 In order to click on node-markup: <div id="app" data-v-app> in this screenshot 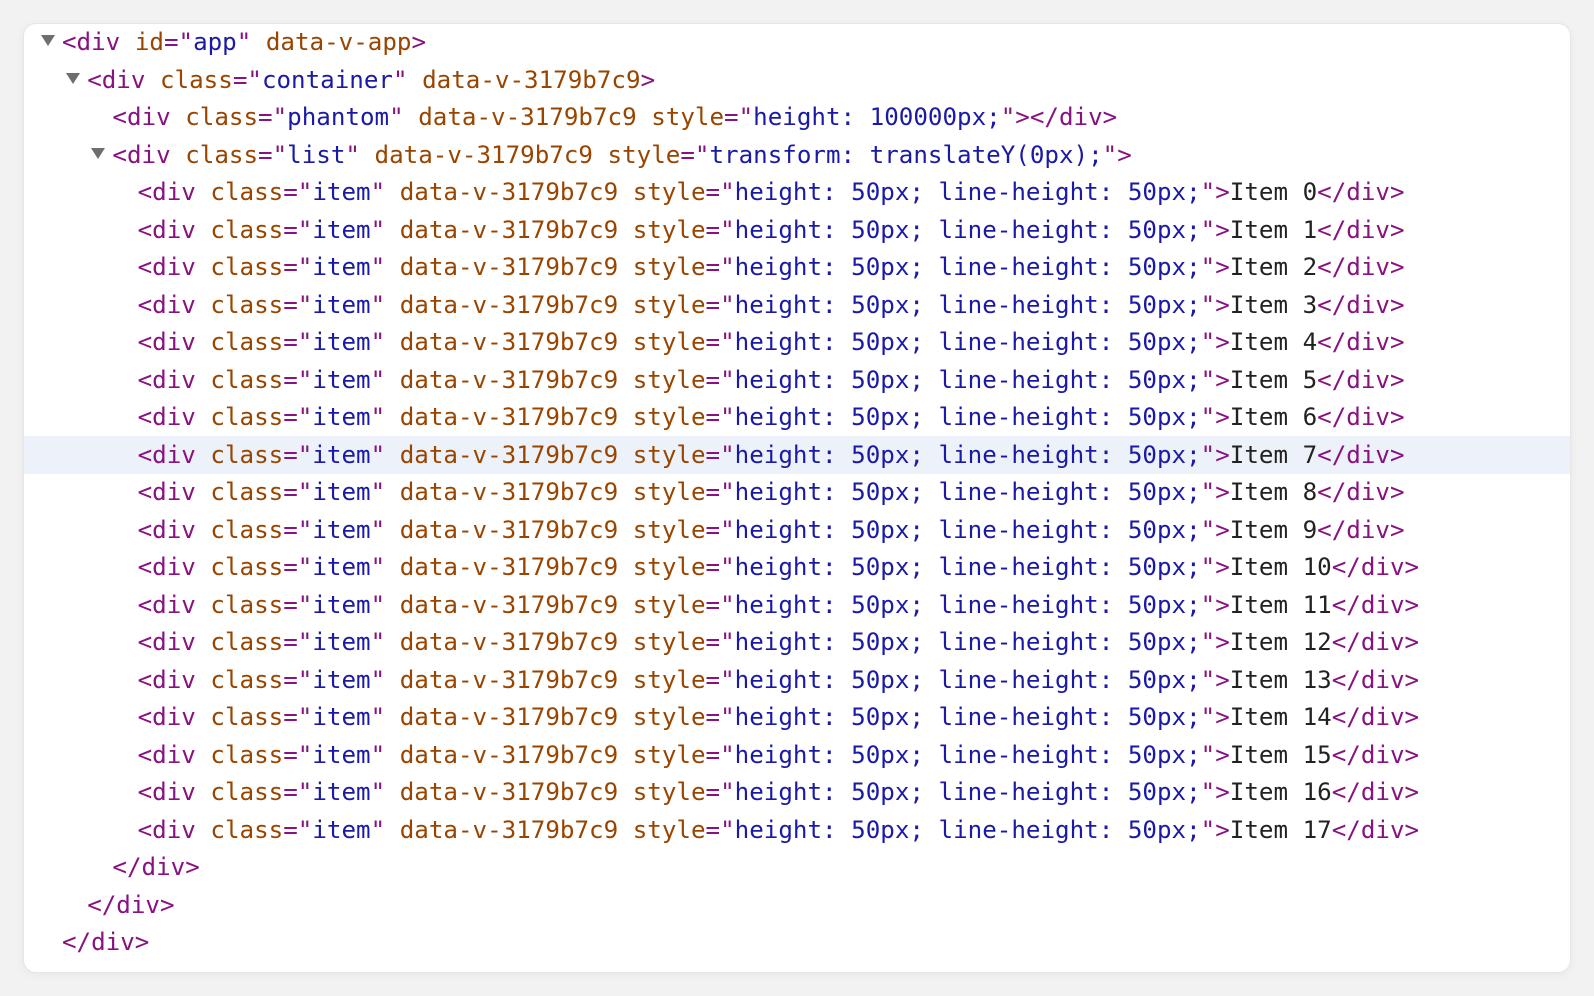, I will do `click(244, 42)`.